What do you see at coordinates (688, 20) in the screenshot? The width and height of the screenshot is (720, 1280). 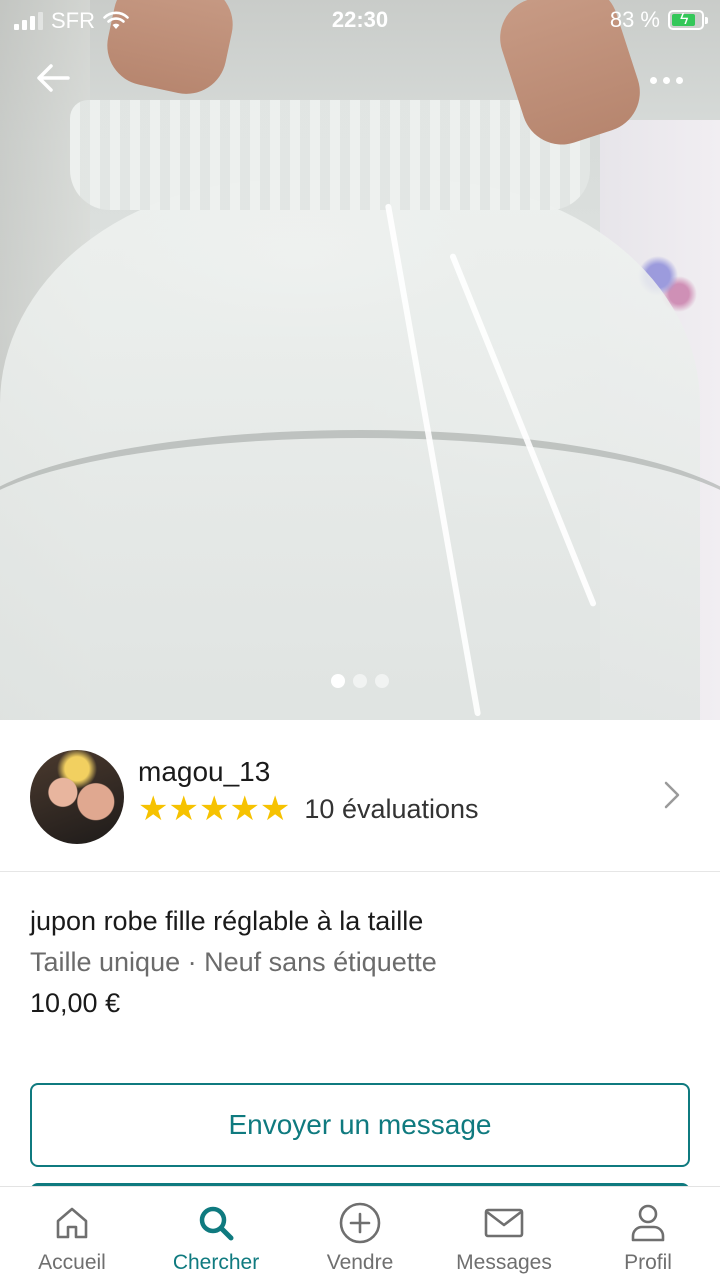 I see `battery-icon: ϟ` at bounding box center [688, 20].